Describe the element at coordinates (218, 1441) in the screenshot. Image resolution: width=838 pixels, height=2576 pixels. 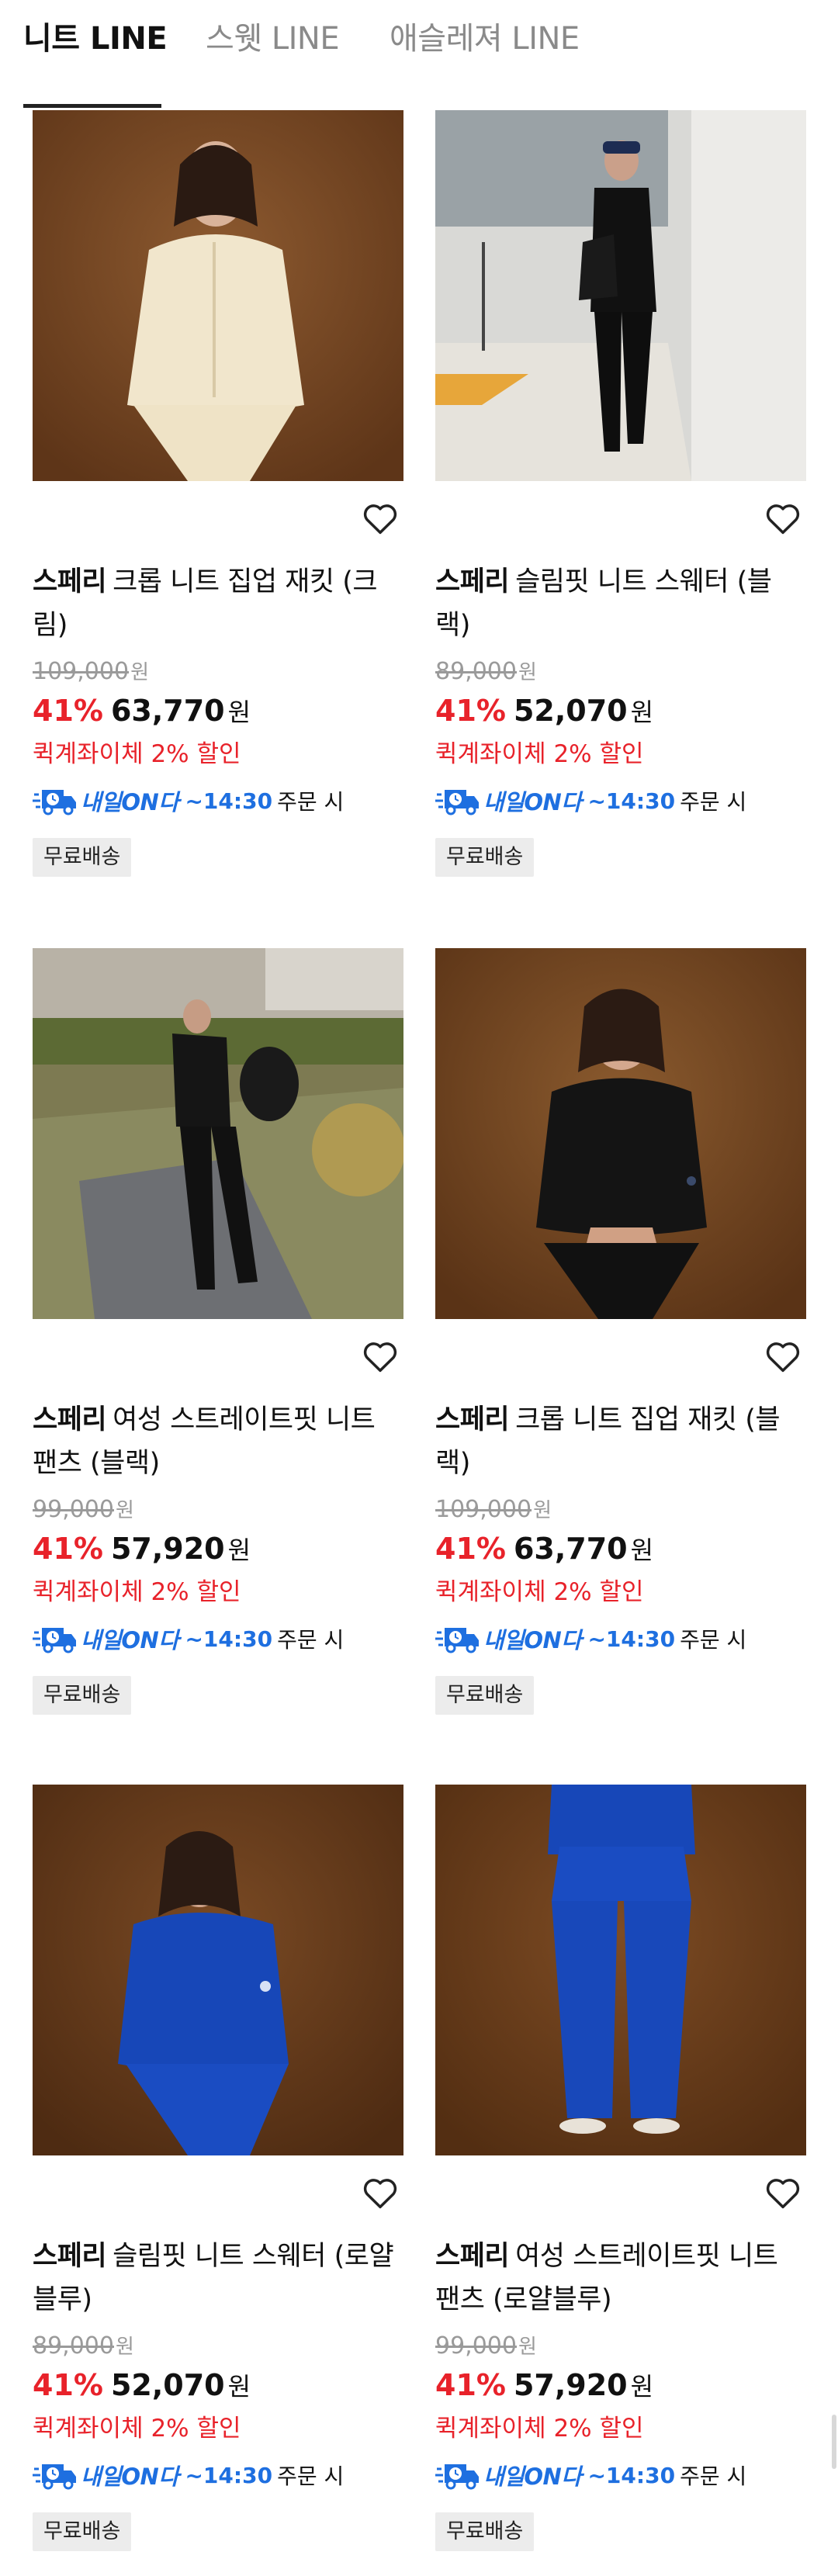
I see `product-title: 스페리 여성 스트레이트핏 니트 팬츠 (블랙)` at that location.